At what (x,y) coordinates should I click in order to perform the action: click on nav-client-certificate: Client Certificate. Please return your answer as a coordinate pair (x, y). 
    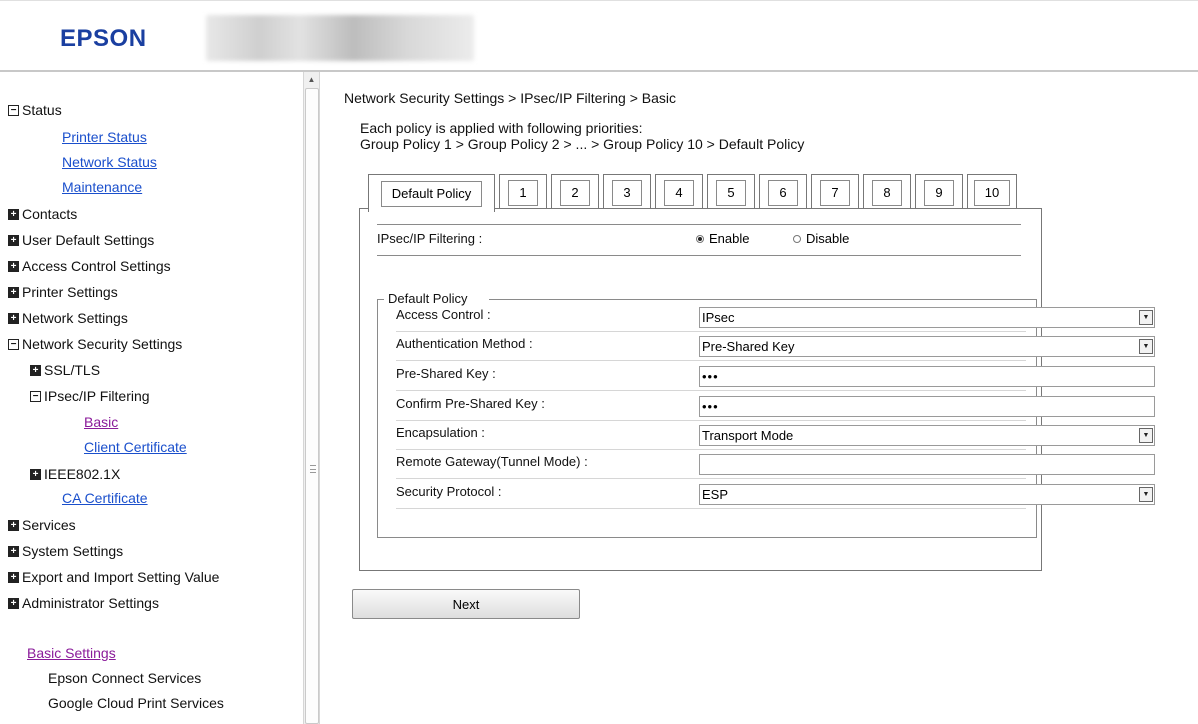
    Looking at the image, I should click on (135, 447).